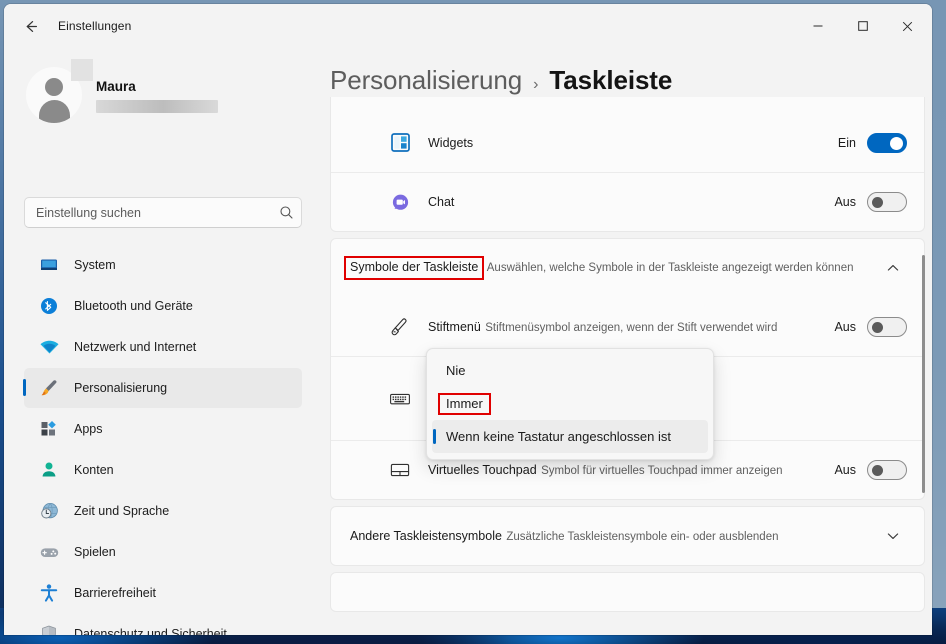 The height and width of the screenshot is (644, 946). What do you see at coordinates (88, 429) in the screenshot?
I see `sidebar-item-label: Apps` at bounding box center [88, 429].